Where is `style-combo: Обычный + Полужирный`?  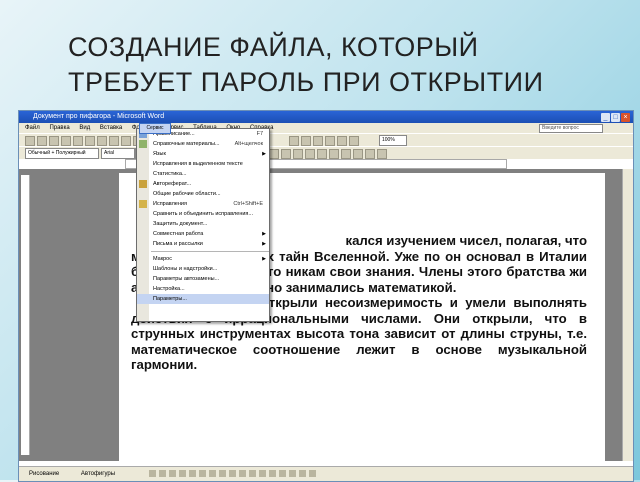
style-combo: Обычный + Полужирный is located at coordinates (62, 153).